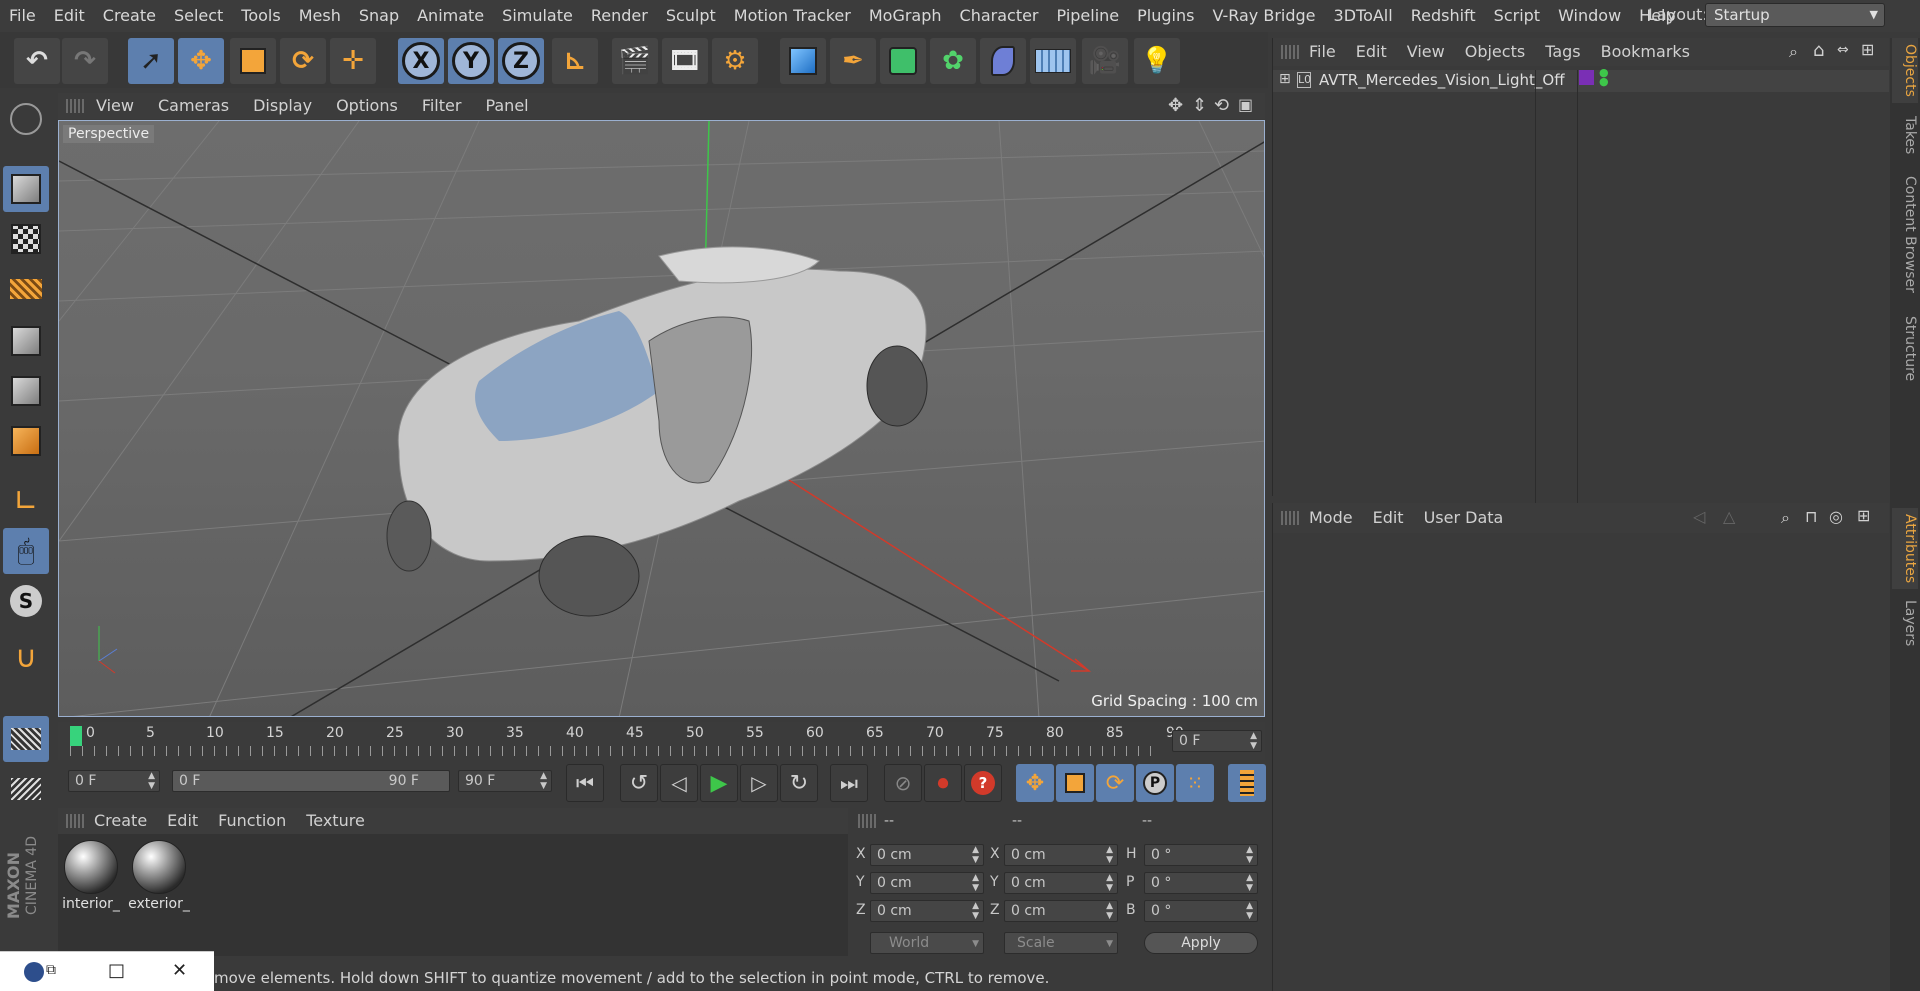 Image resolution: width=1920 pixels, height=991 pixels. What do you see at coordinates (421, 61) in the screenshot?
I see `x-axis-button: X` at bounding box center [421, 61].